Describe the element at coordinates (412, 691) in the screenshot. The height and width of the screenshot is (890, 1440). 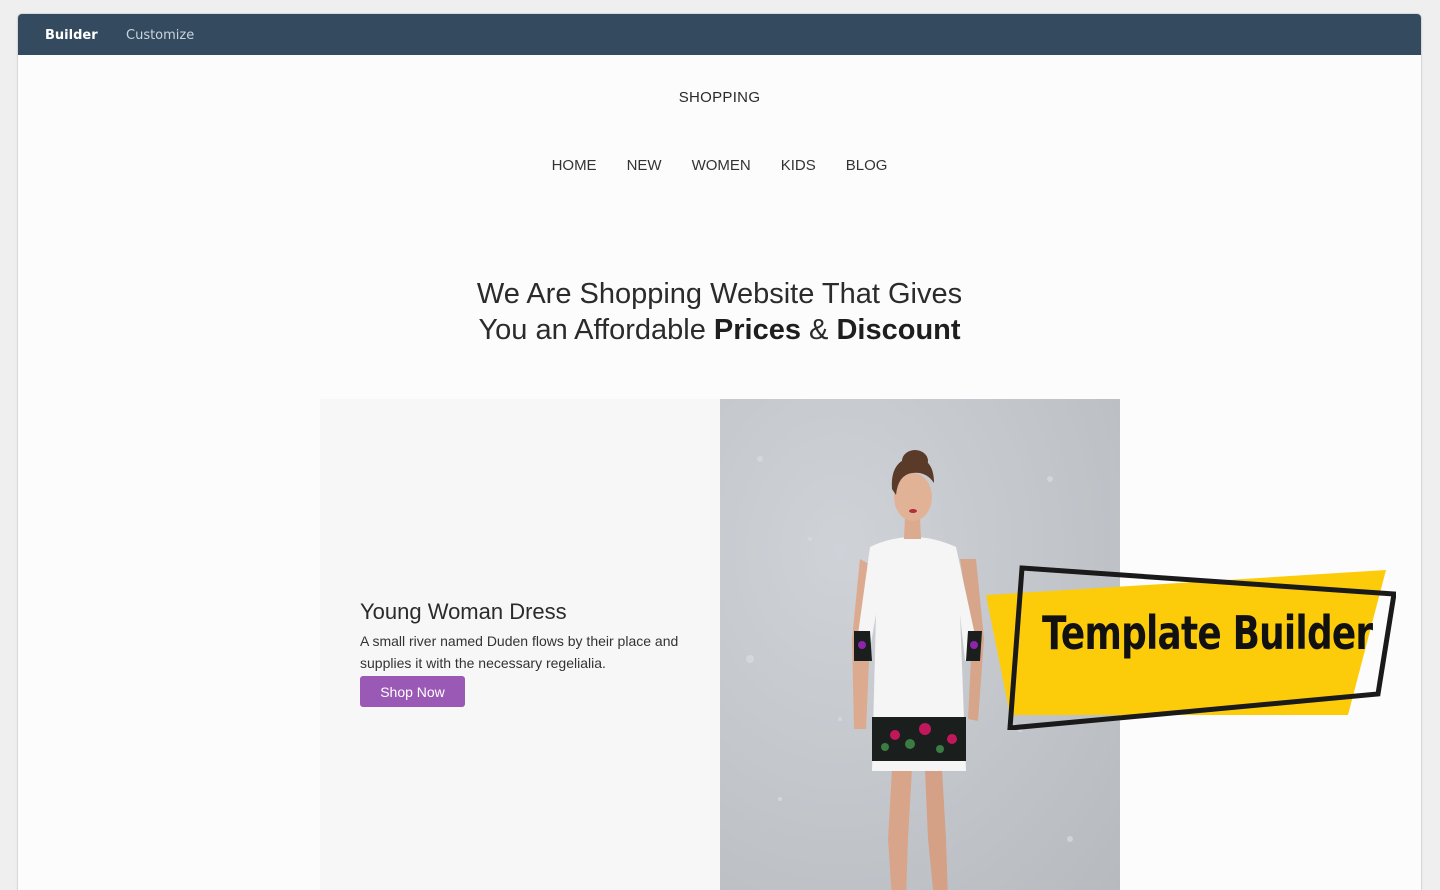
I see `shop-now-button: Shop Now` at that location.